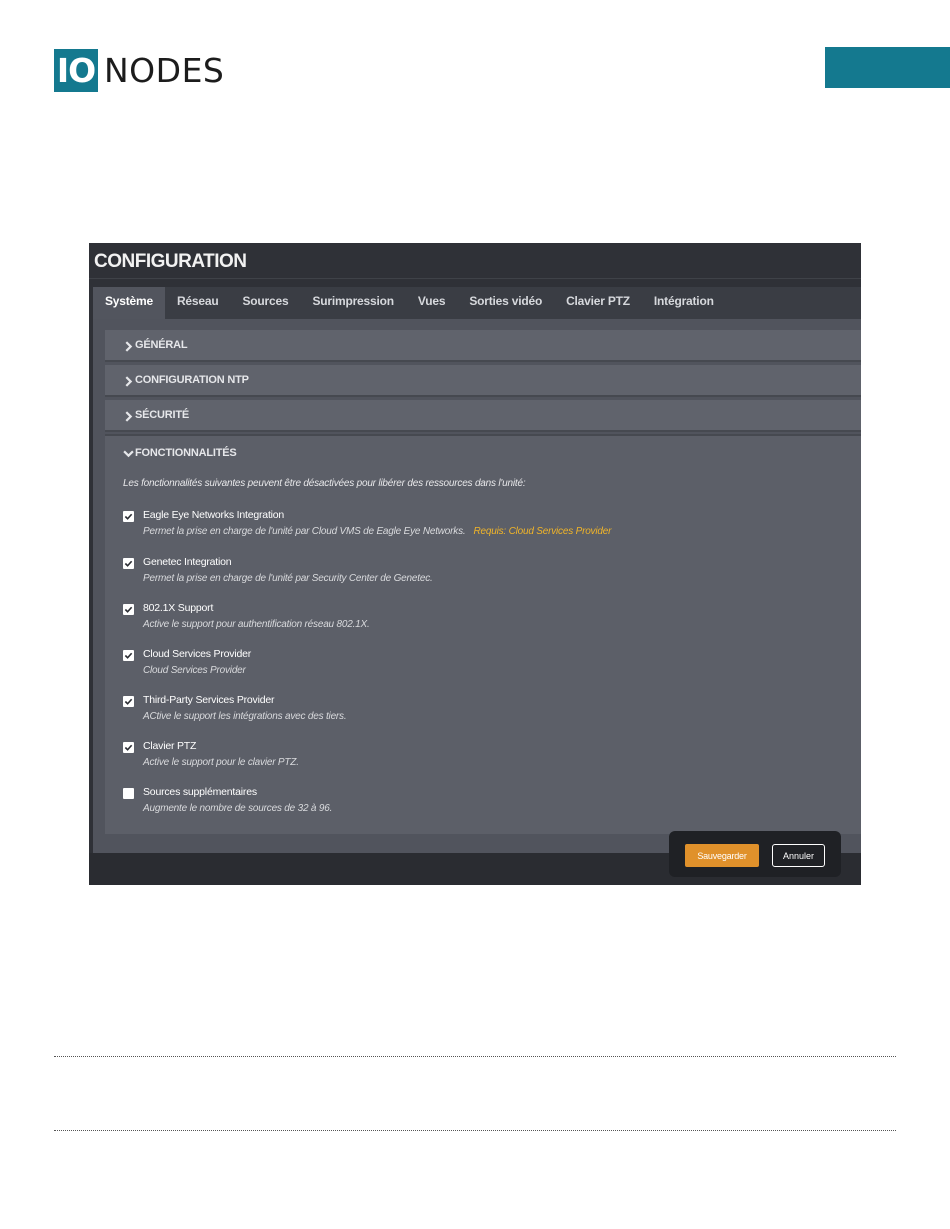 The image size is (950, 1229). I want to click on section-label: SÉCURITÉ, so click(162, 415).